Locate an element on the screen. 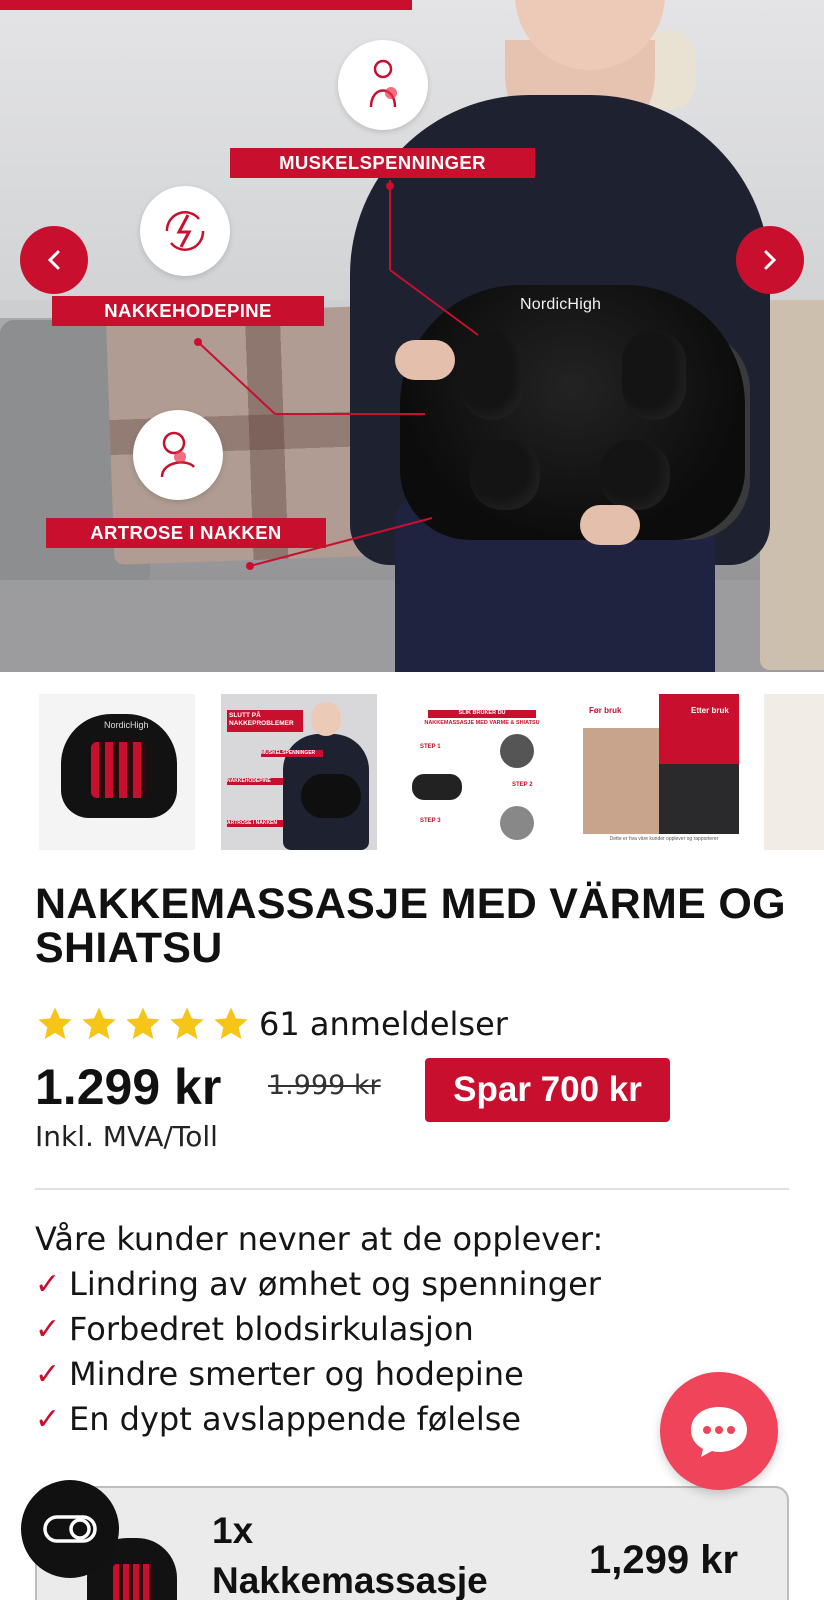 Image resolution: width=824 pixels, height=1600 pixels. benefit-text: Lindring av ømhet og spenninger is located at coordinates (335, 1284).